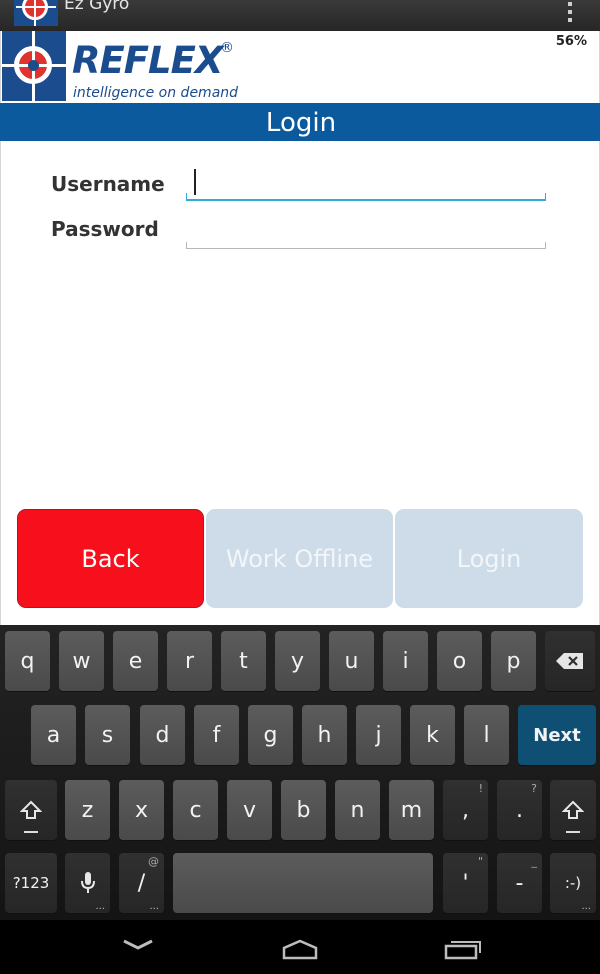  What do you see at coordinates (189, 661) in the screenshot?
I see `key-r: r` at bounding box center [189, 661].